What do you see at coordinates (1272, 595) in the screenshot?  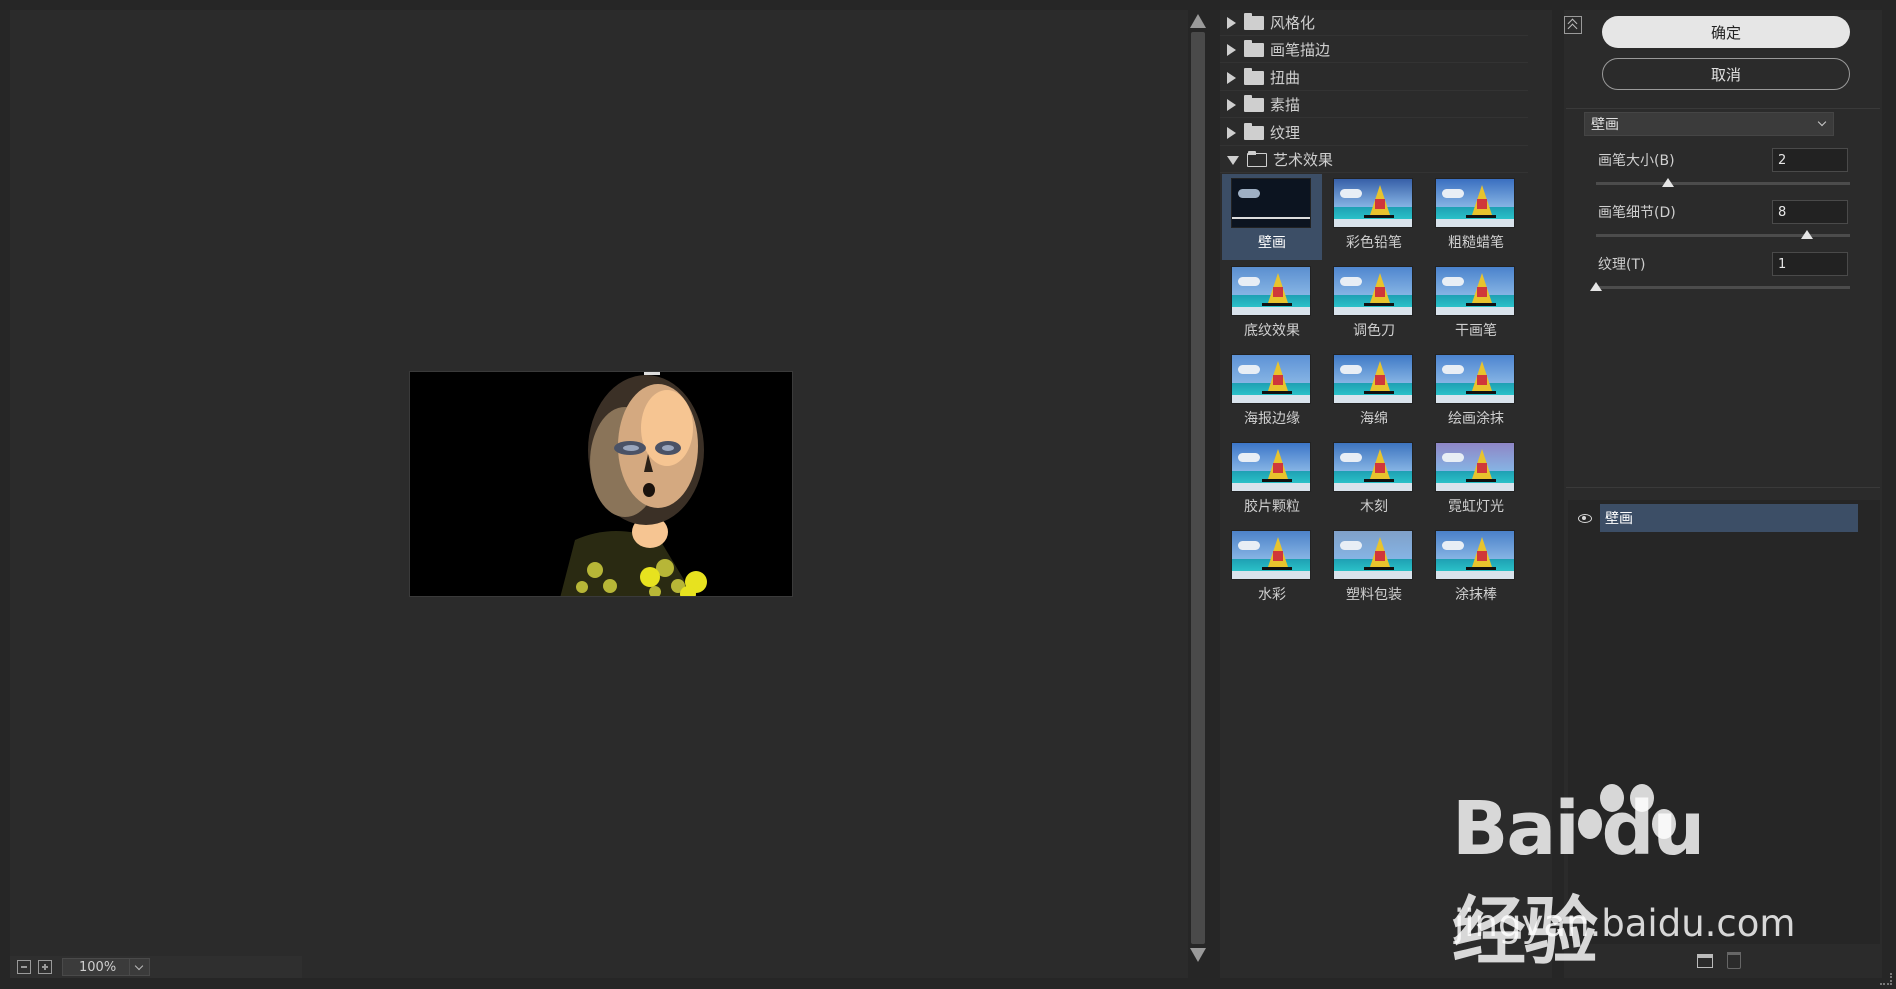 I see `filter-thumbnail-label: 水彩` at bounding box center [1272, 595].